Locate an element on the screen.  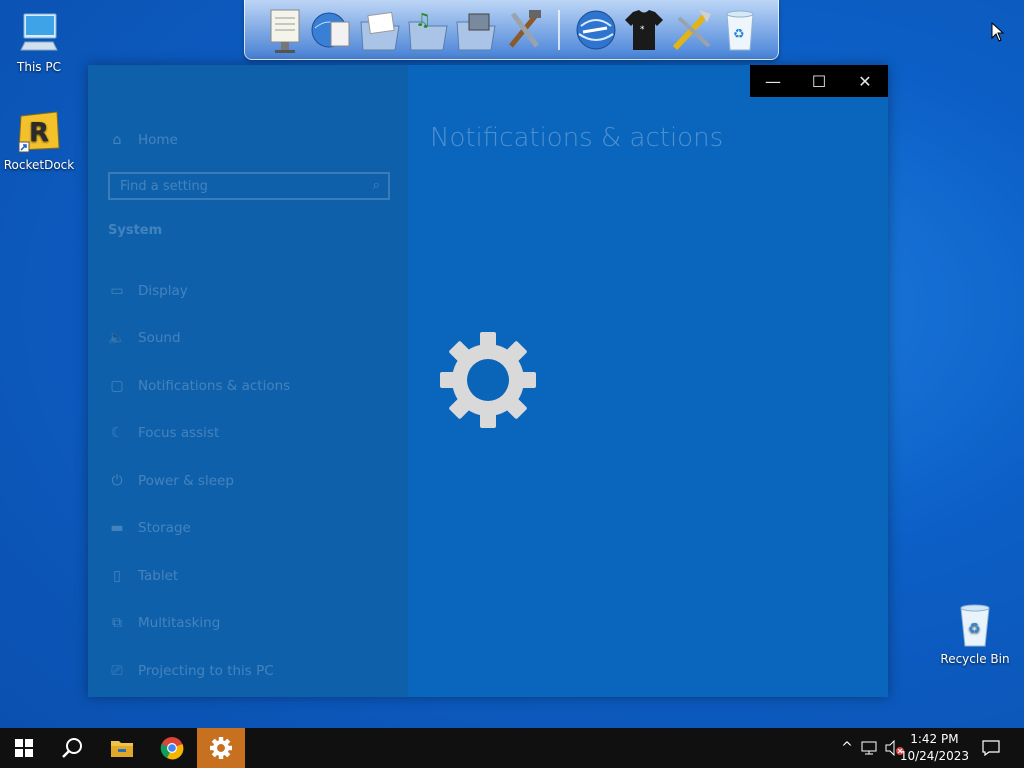
storage-icon: ▬ is located at coordinates (117, 528).